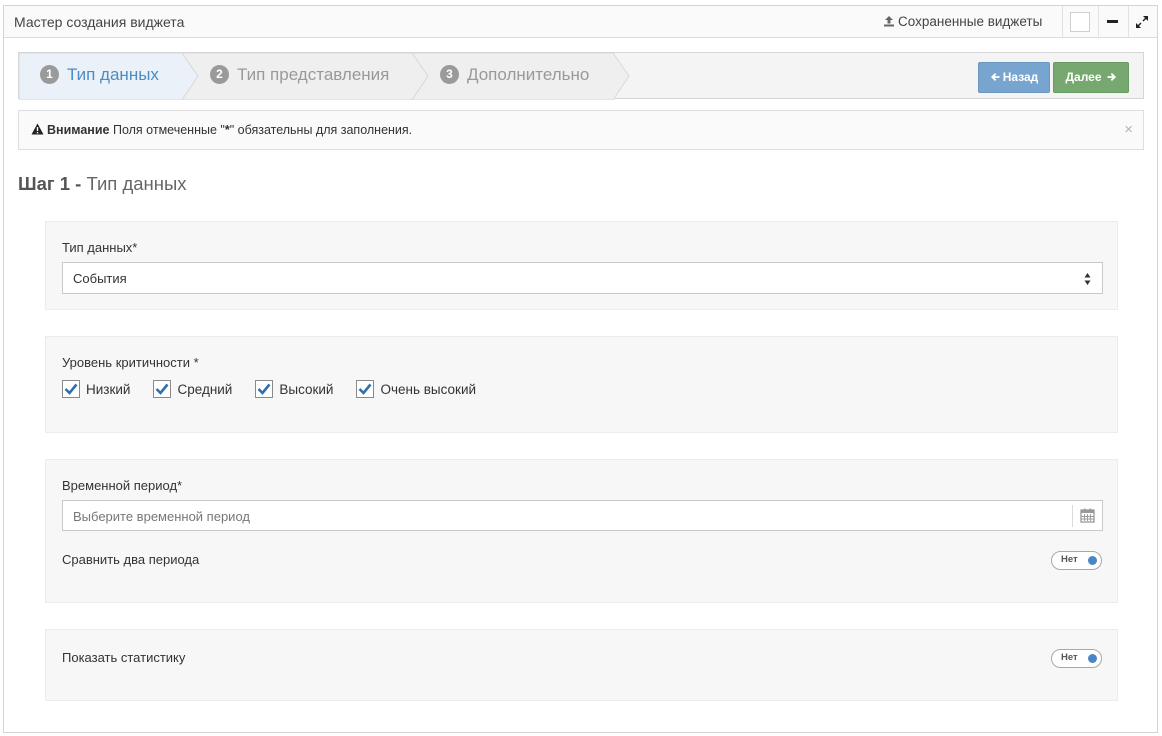 This screenshot has width=1162, height=736. I want to click on sort-caret-icon, so click(1087, 279).